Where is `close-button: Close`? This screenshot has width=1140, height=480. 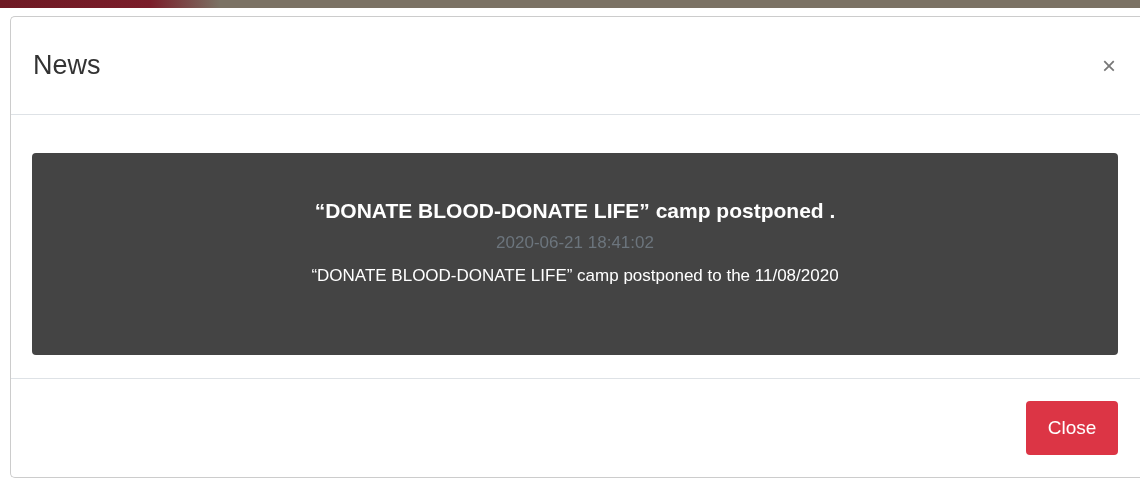 close-button: Close is located at coordinates (1072, 428).